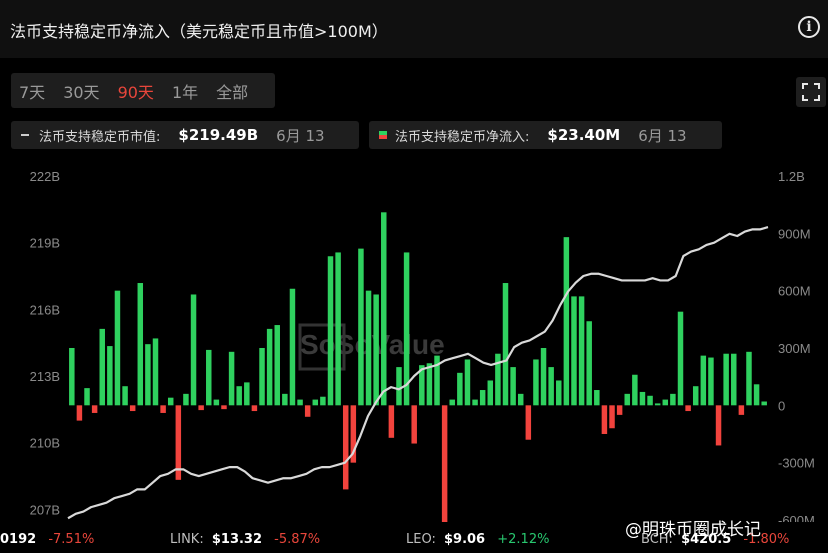 The image size is (828, 553). What do you see at coordinates (218, 135) in the screenshot?
I see `legend-market-cap-value: $219.49B` at bounding box center [218, 135].